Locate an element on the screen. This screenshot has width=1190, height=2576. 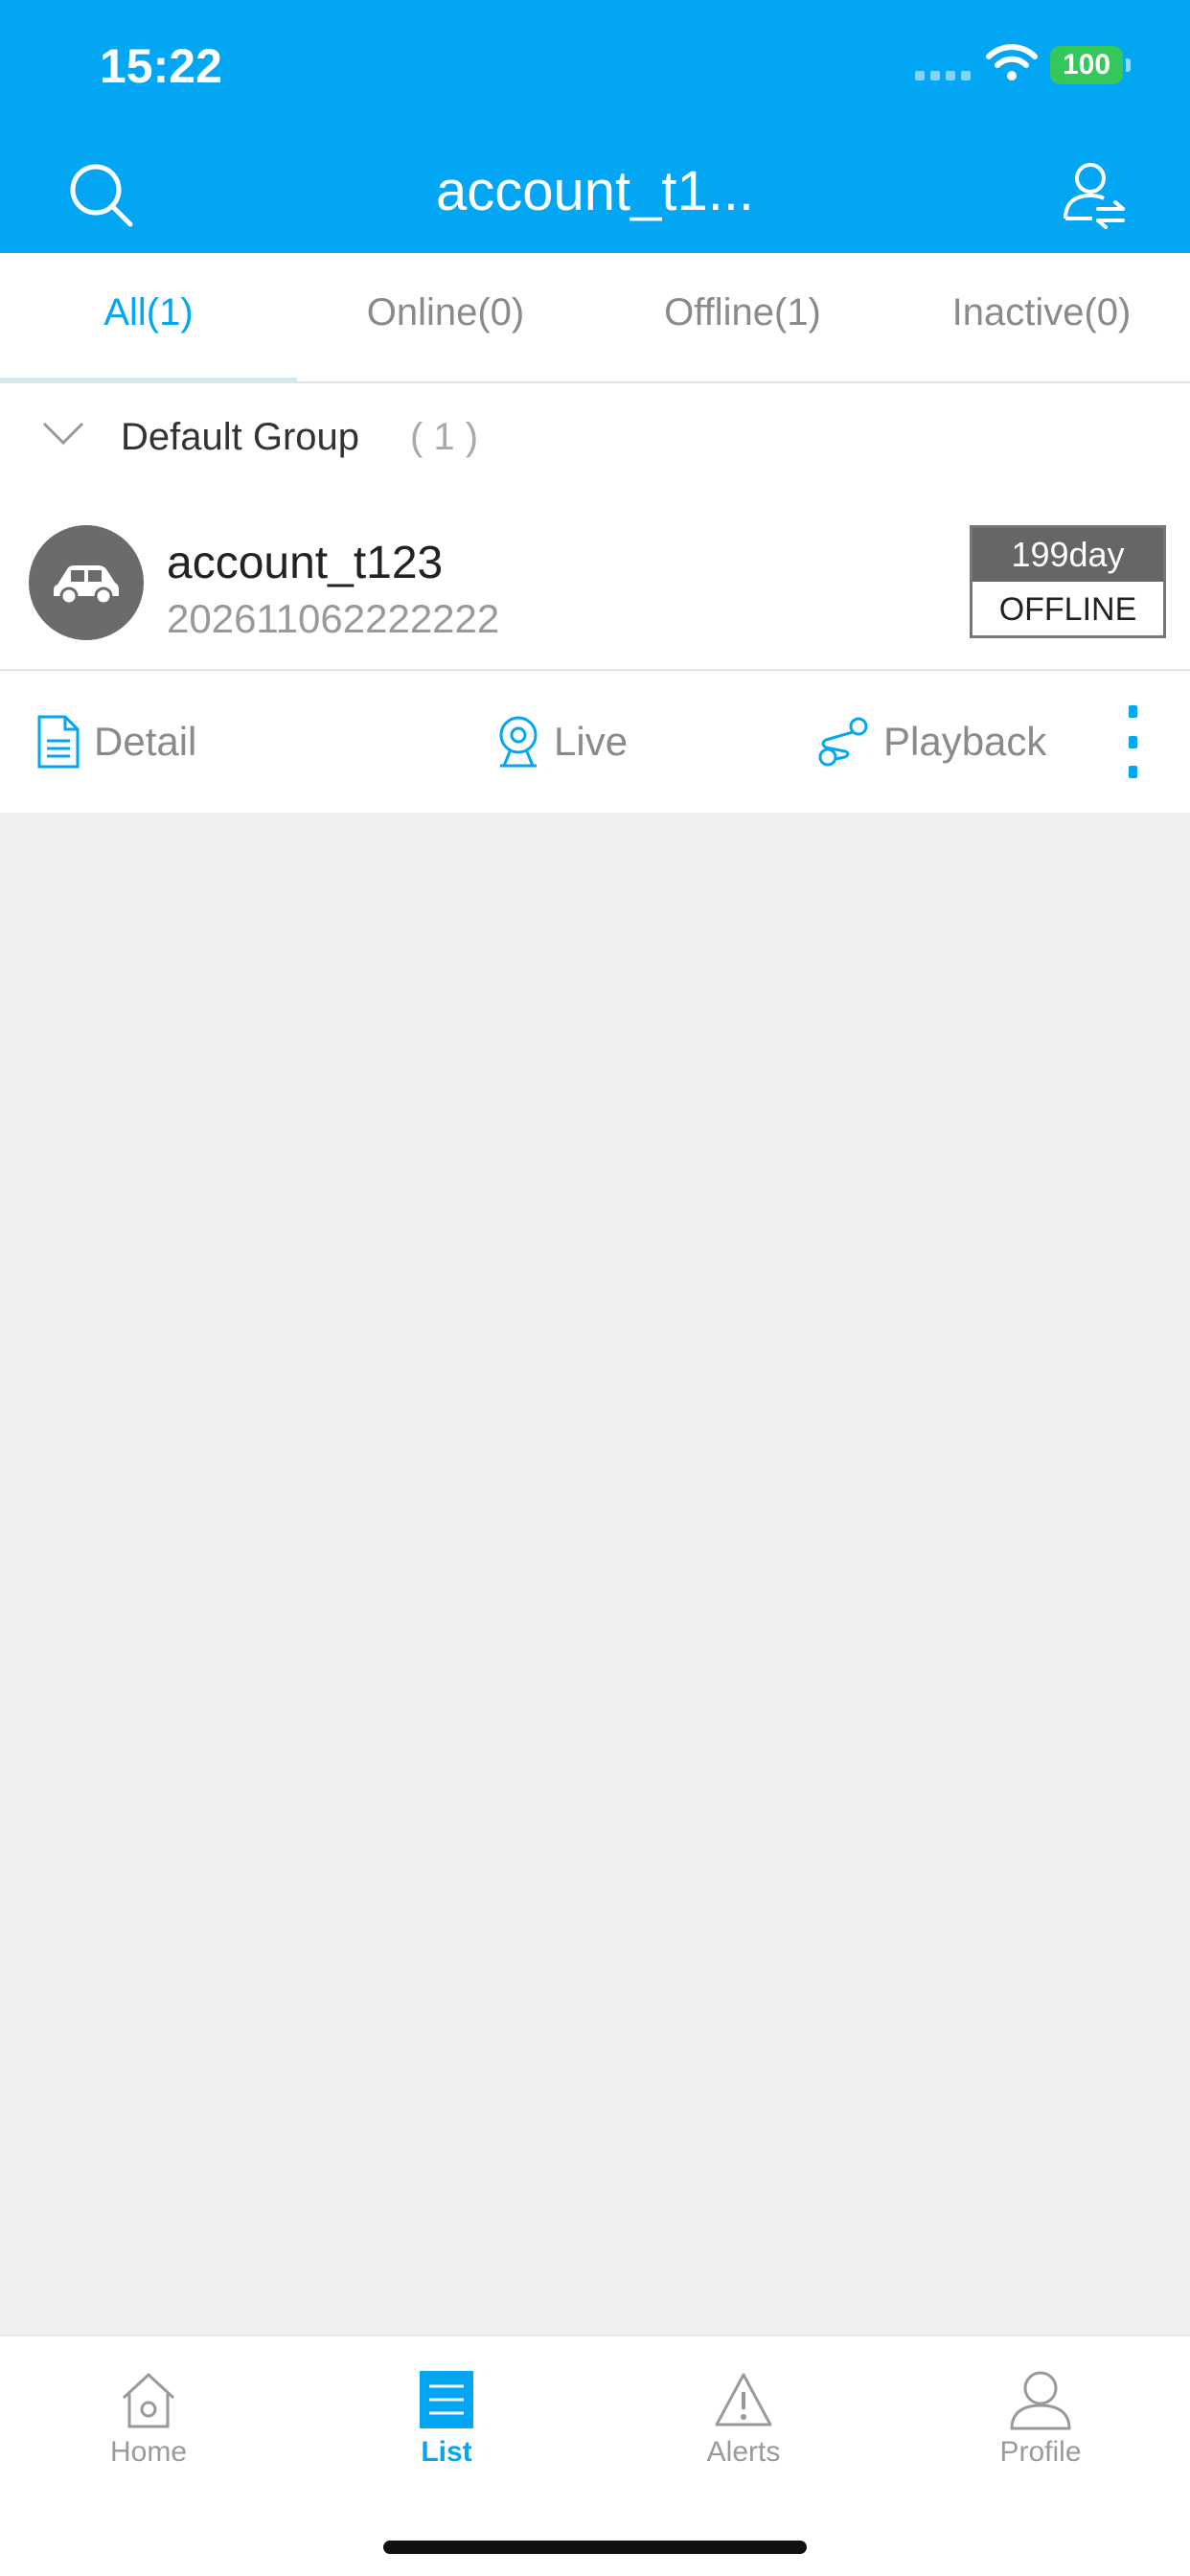
wifi-icon is located at coordinates (1012, 62).